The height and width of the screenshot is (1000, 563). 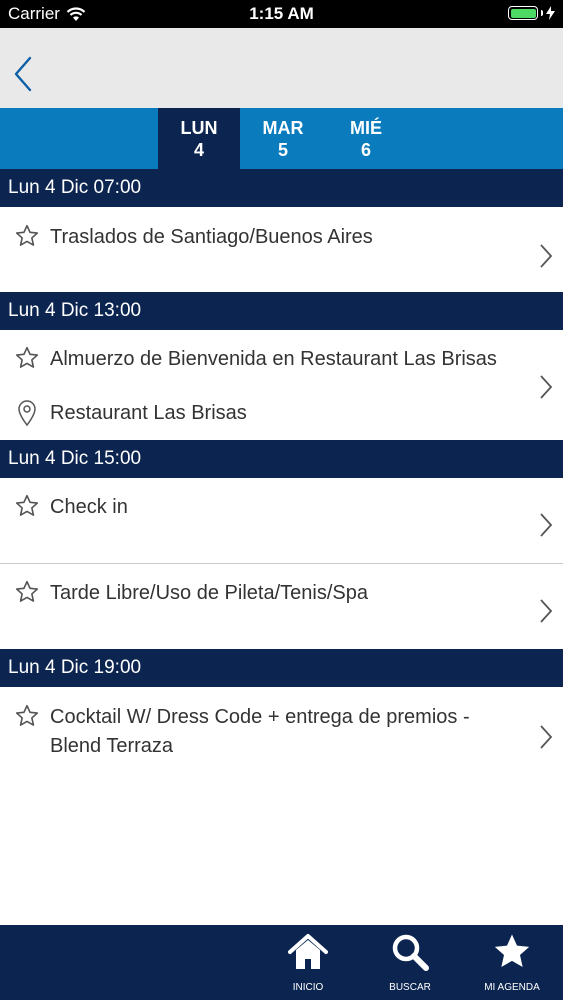 I want to click on event-location: Restaurant Las Brisas, so click(x=148, y=413).